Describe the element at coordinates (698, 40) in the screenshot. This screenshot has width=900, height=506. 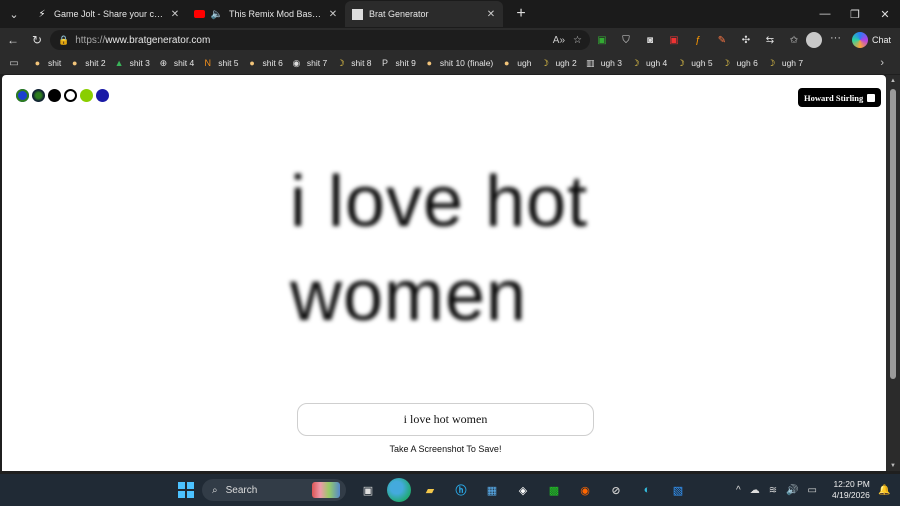
I see `extension-orange-icon: ƒ` at that location.